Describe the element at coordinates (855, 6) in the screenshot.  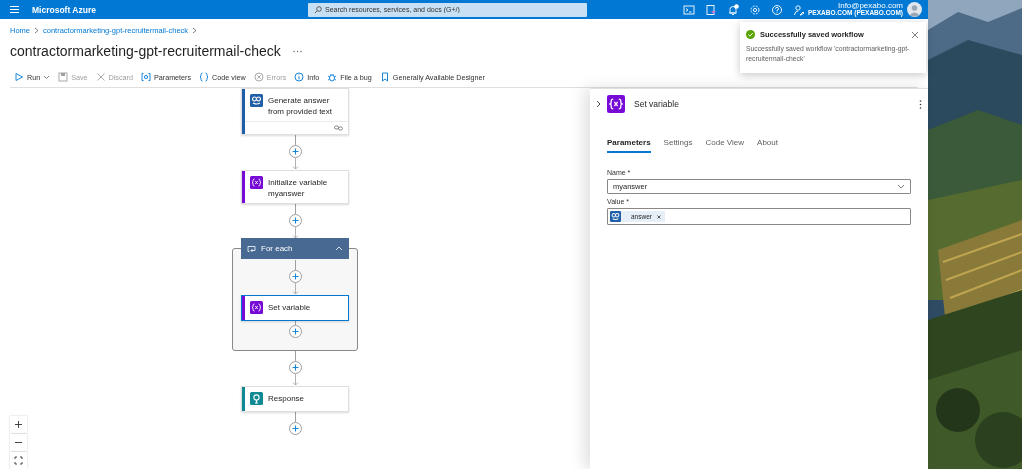
I see `account-email: Info@pexabo.com` at that location.